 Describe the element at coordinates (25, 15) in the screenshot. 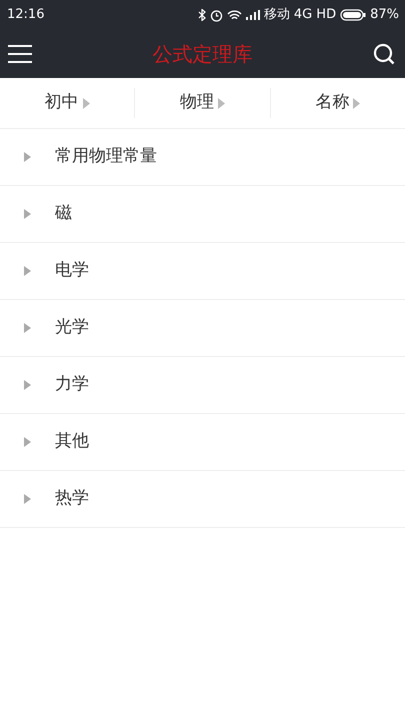

I see `status-time: 12:16` at that location.